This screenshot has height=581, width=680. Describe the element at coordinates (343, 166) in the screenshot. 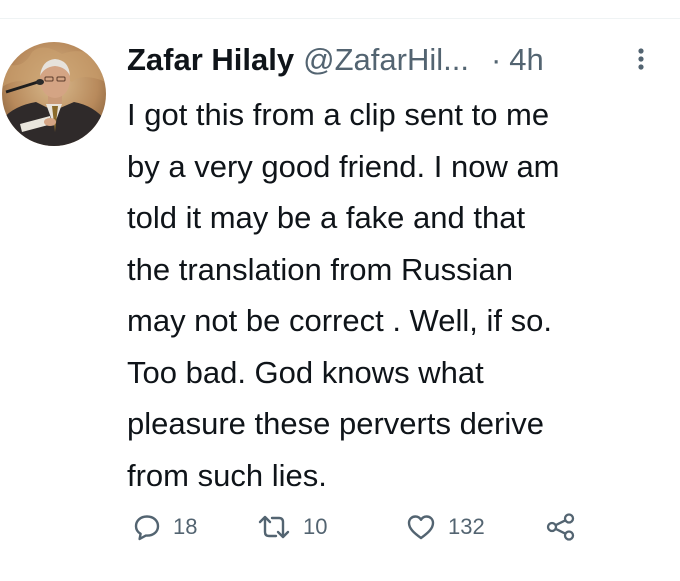

I see `tweet-text-line: by a very good friend. I now am` at that location.